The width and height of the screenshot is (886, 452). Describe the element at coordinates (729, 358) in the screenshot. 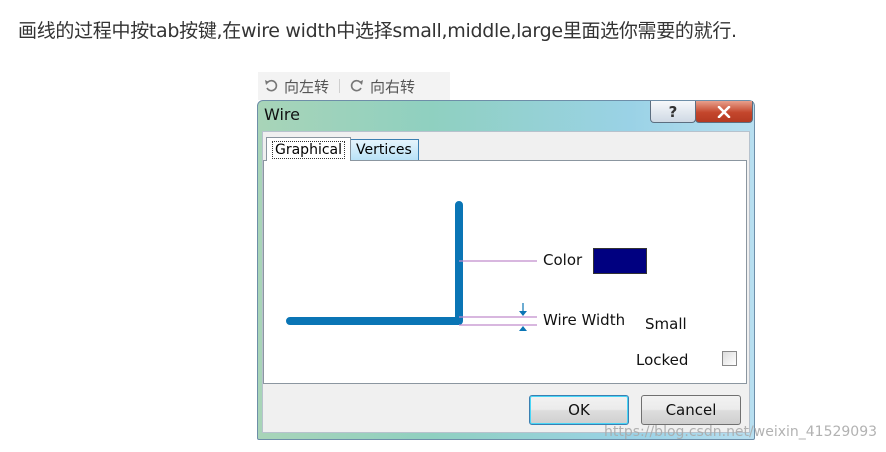

I see `locked-checkbox` at that location.